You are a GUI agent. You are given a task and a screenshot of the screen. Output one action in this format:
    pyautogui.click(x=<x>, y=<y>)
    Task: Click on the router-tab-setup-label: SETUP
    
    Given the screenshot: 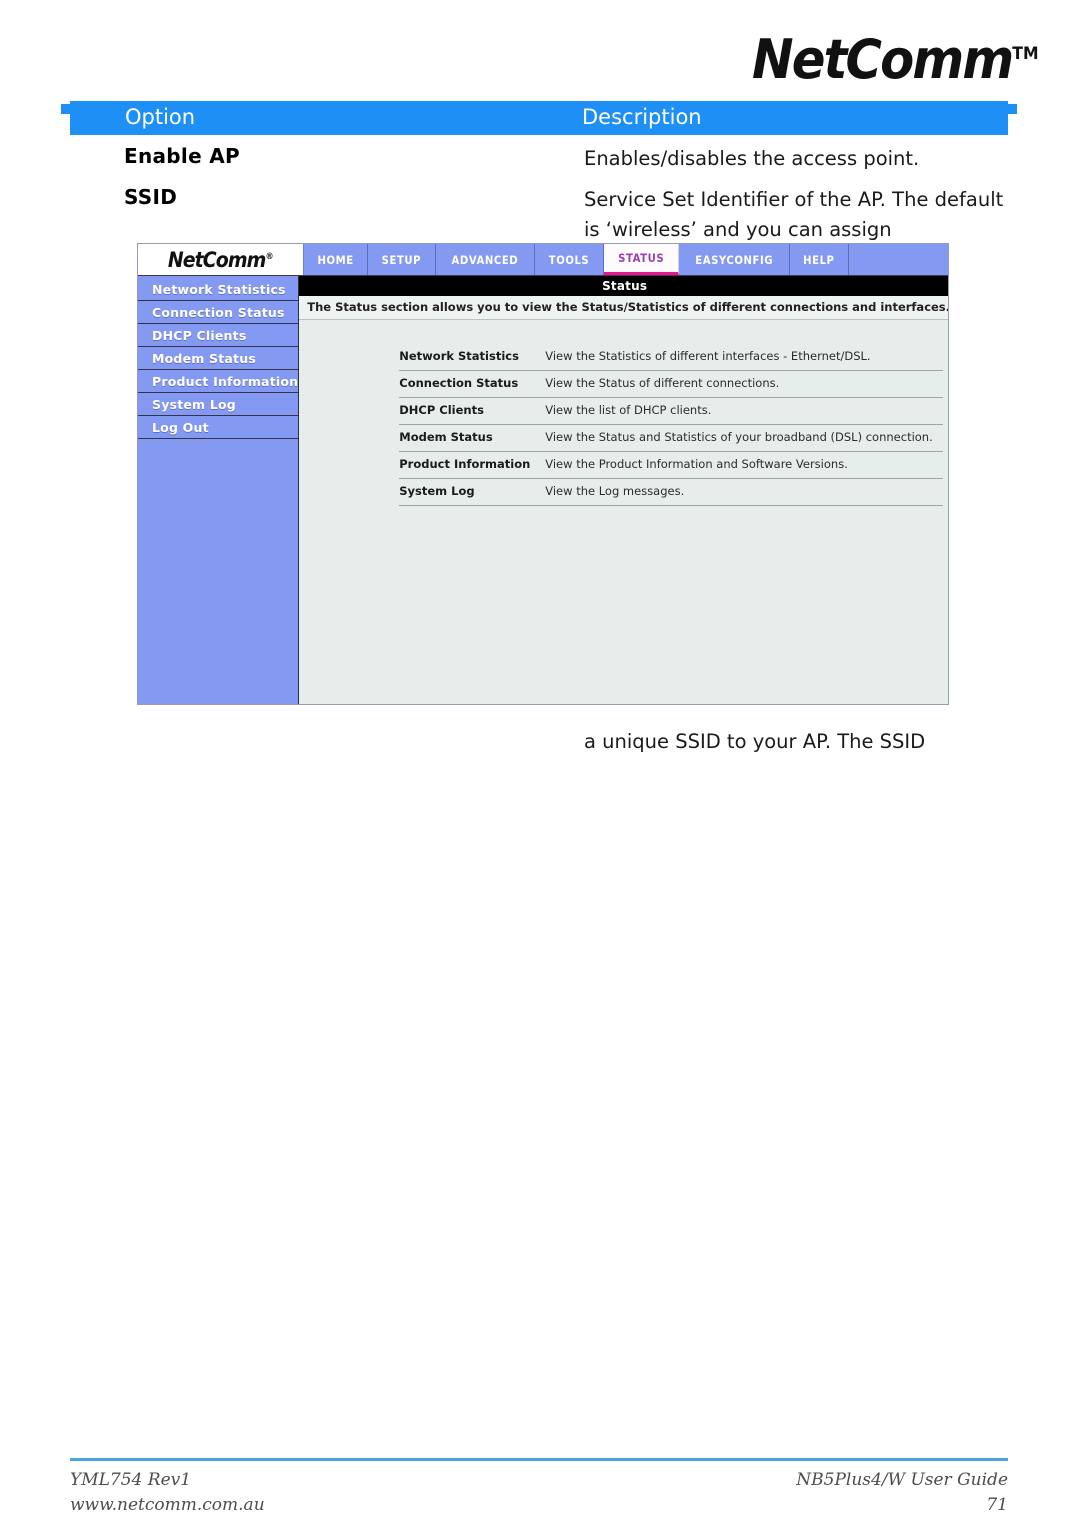 What is the action you would take?
    pyautogui.click(x=401, y=259)
    